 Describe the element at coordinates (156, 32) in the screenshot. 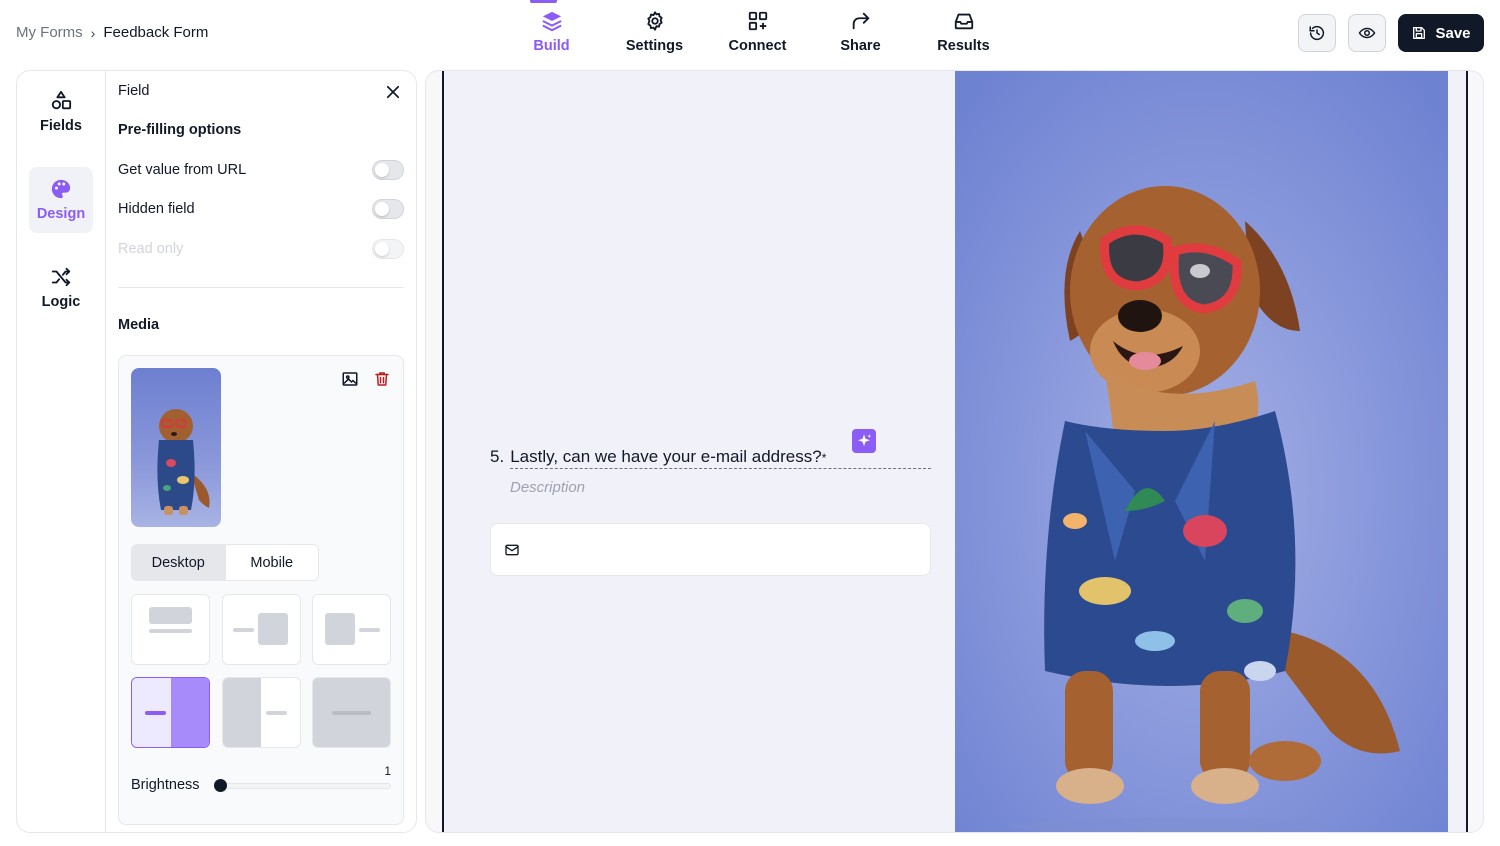

I see `breadcrumb-current: Feedback Form` at that location.